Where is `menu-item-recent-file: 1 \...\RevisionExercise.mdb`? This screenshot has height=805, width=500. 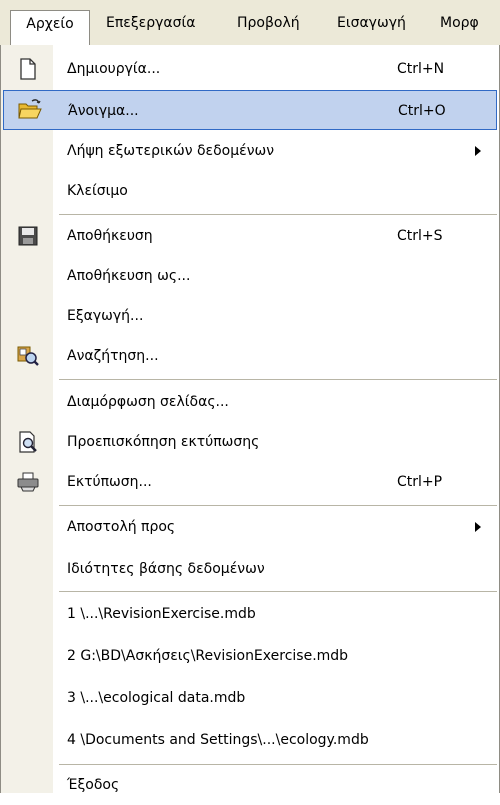 menu-item-recent-file: 1 \...\RevisionExercise.mdb is located at coordinates (250, 614).